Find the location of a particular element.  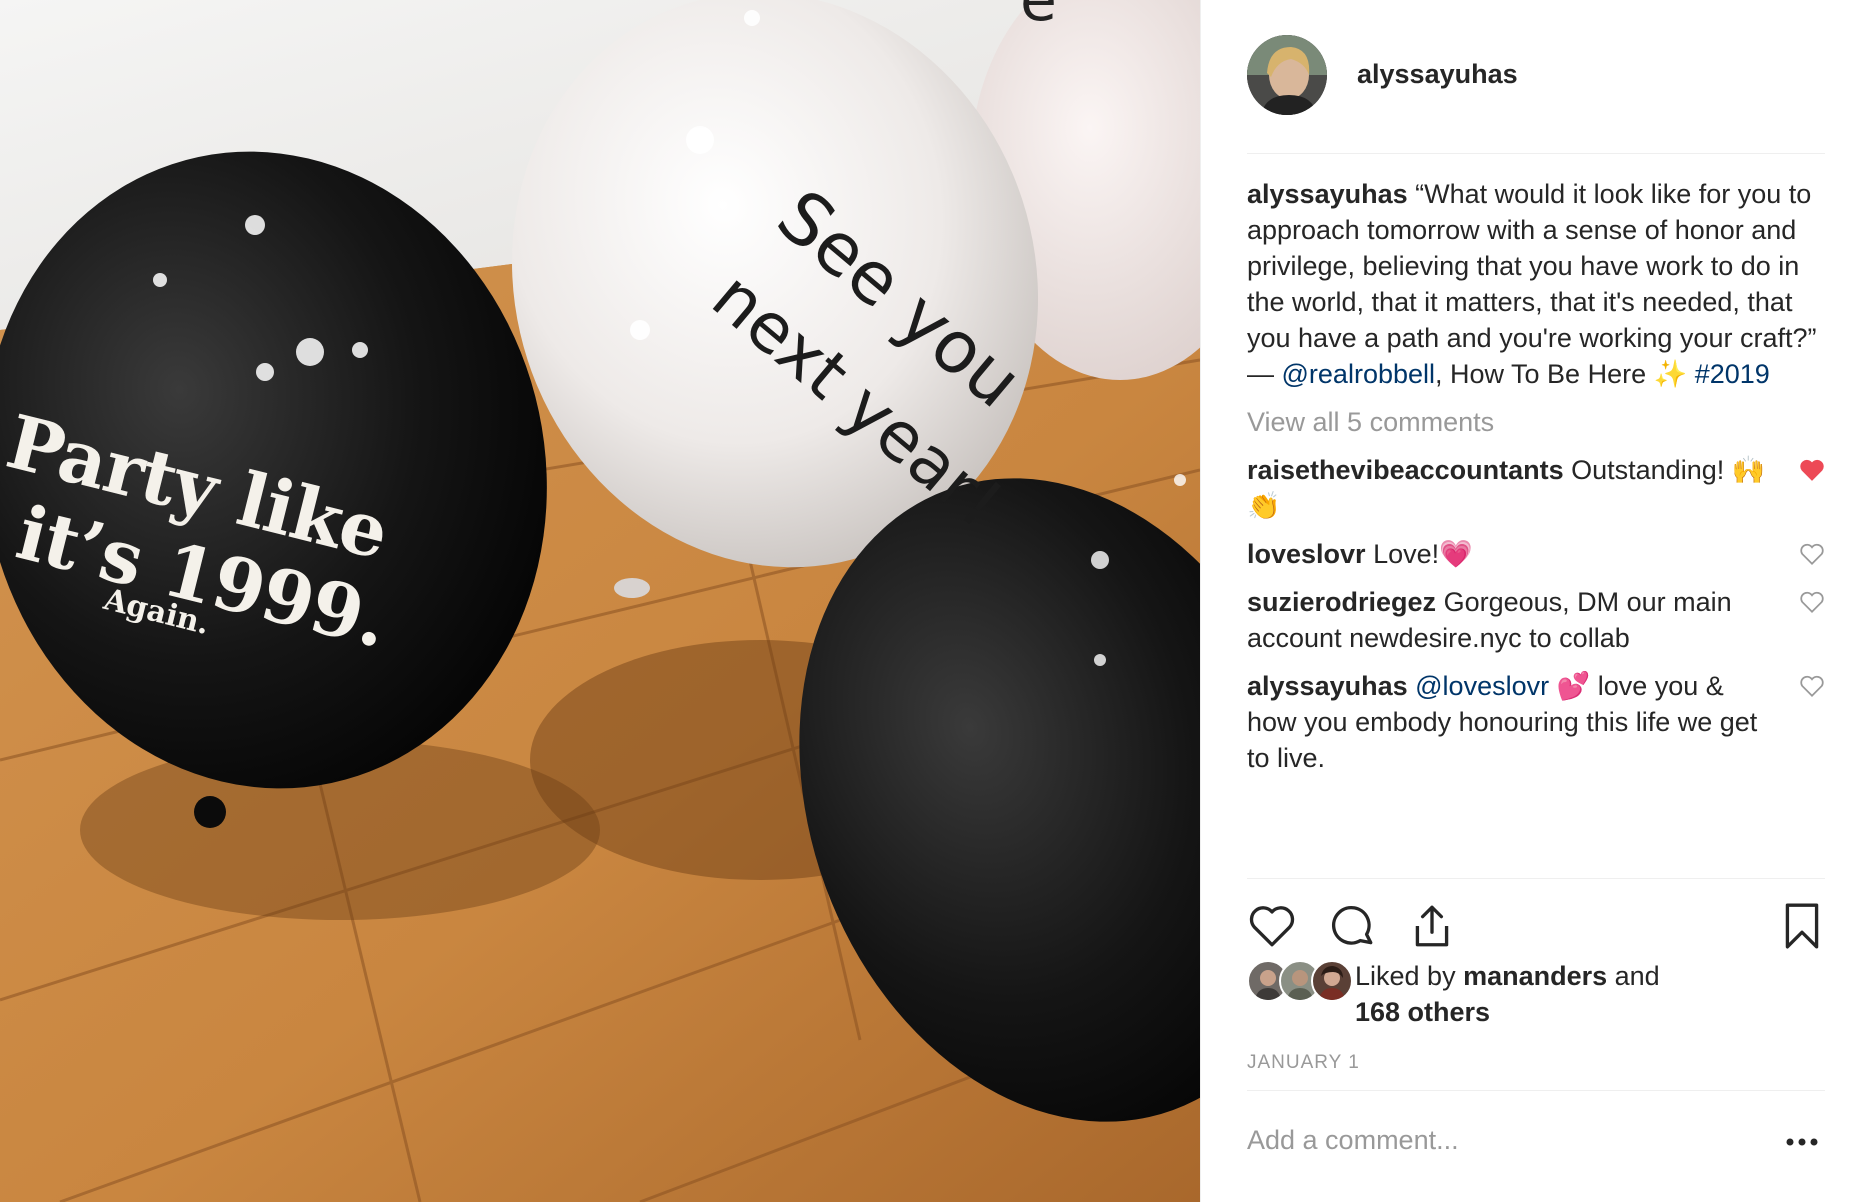

profile-avatar is located at coordinates (1287, 74).